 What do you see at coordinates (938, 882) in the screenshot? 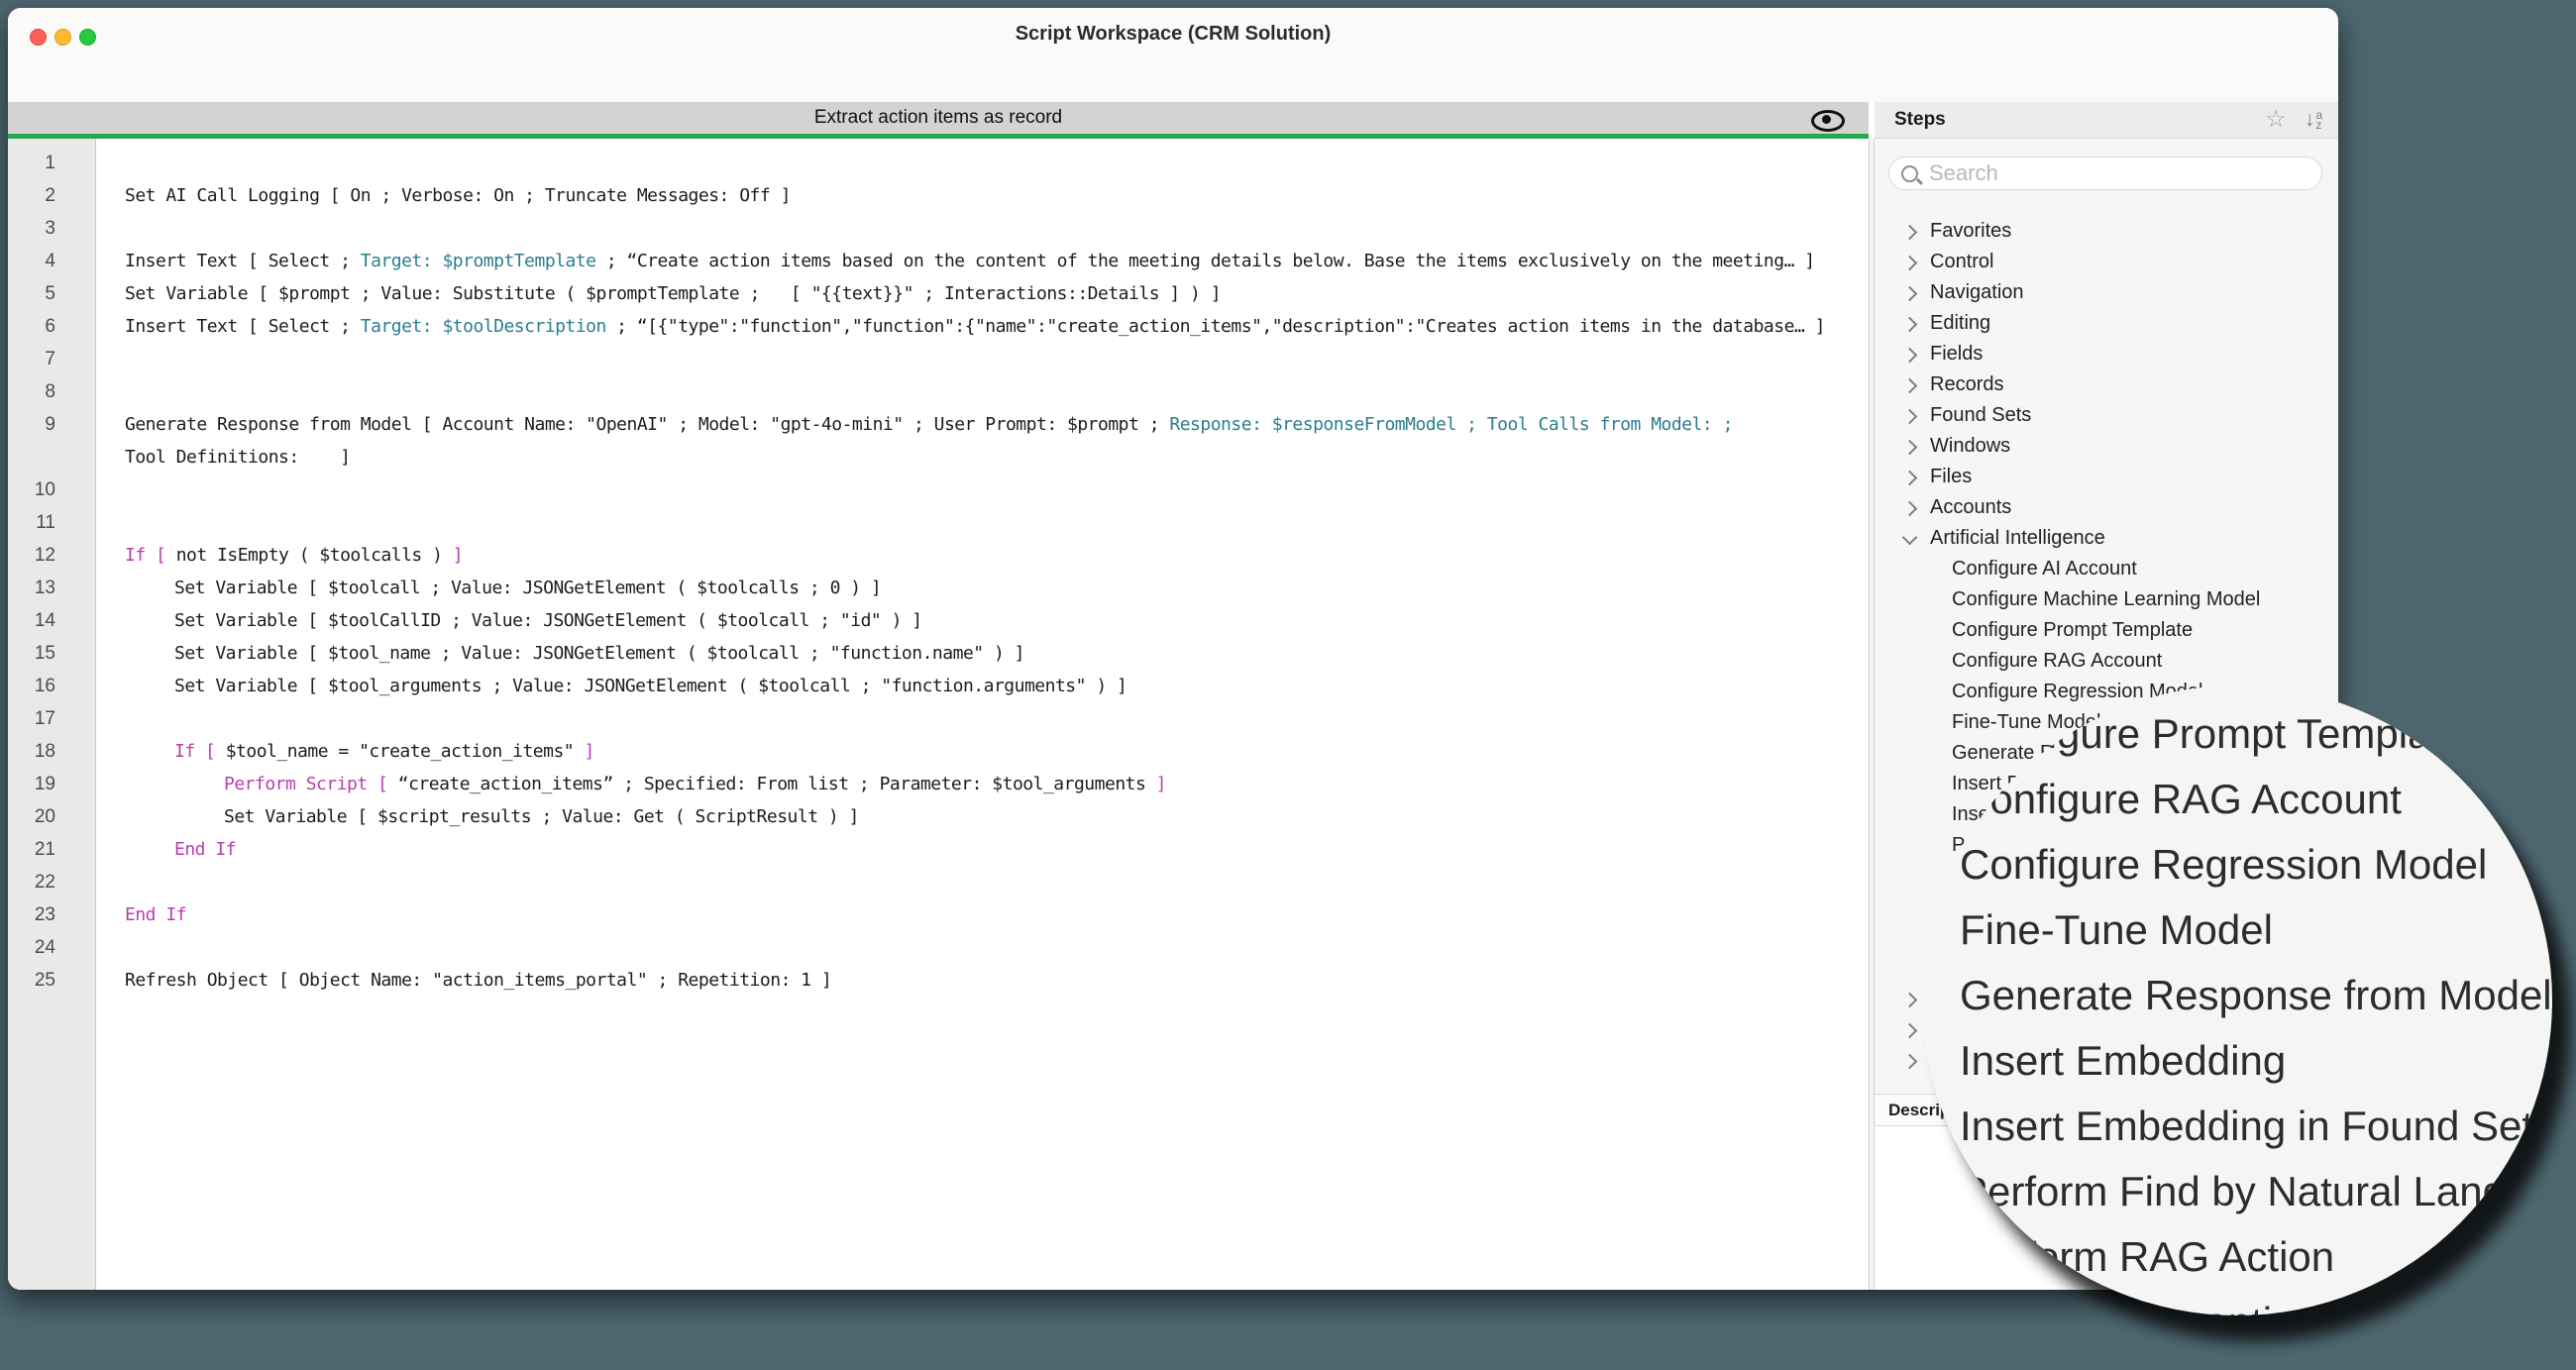
I see `script-line: 22` at bounding box center [938, 882].